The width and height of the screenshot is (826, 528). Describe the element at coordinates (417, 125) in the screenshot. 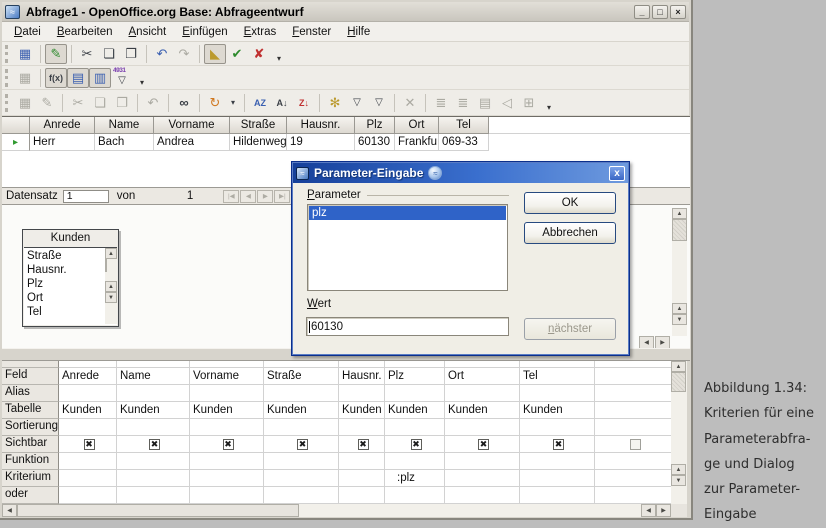

I see `column-header-ort: Ort` at that location.